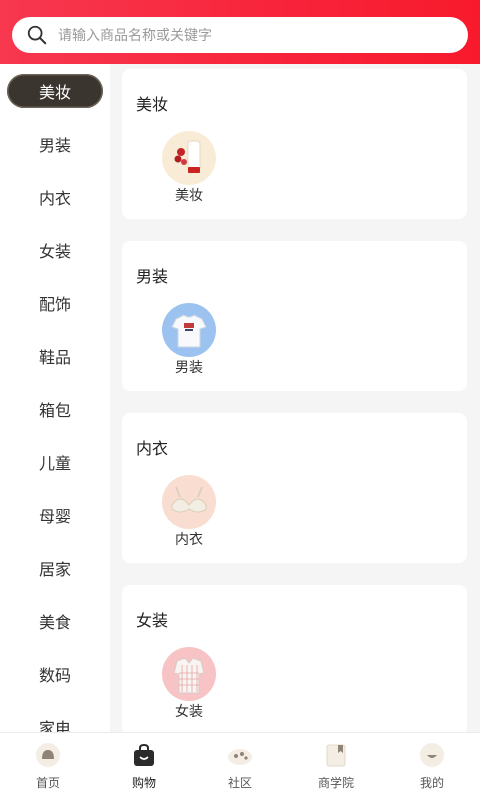 Image resolution: width=480 pixels, height=800 pixels. I want to click on tab-community: 社区, so click(240, 766).